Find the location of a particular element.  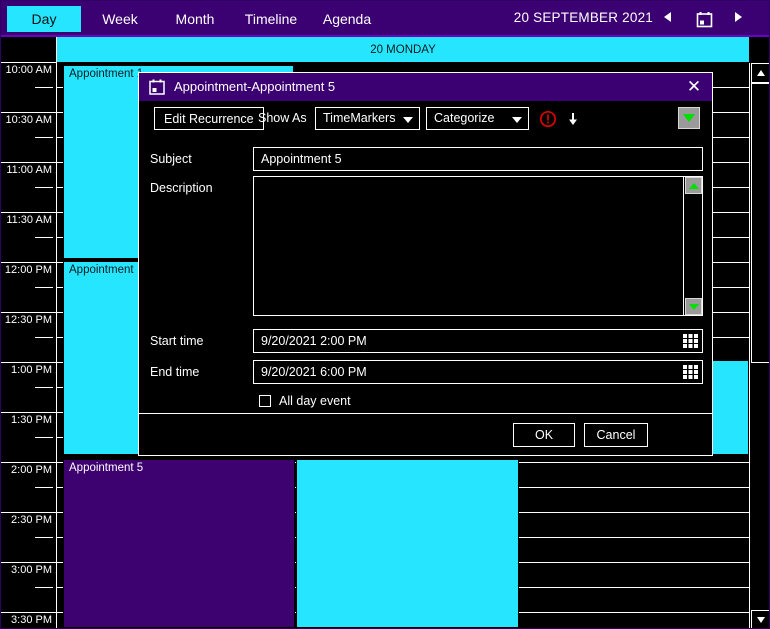

end-time-value: 9/20/2021 6:00 PM is located at coordinates (314, 372).